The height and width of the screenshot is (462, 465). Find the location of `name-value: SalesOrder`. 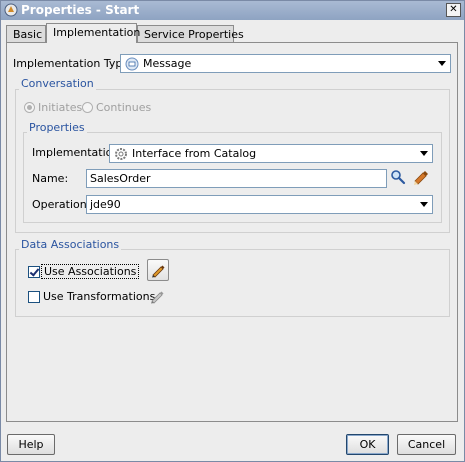

name-value: SalesOrder is located at coordinates (120, 178).